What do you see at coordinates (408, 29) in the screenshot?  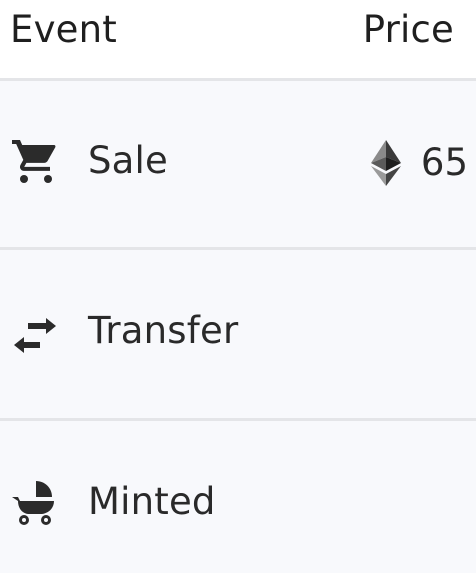 I see `price-column-header: Price` at bounding box center [408, 29].